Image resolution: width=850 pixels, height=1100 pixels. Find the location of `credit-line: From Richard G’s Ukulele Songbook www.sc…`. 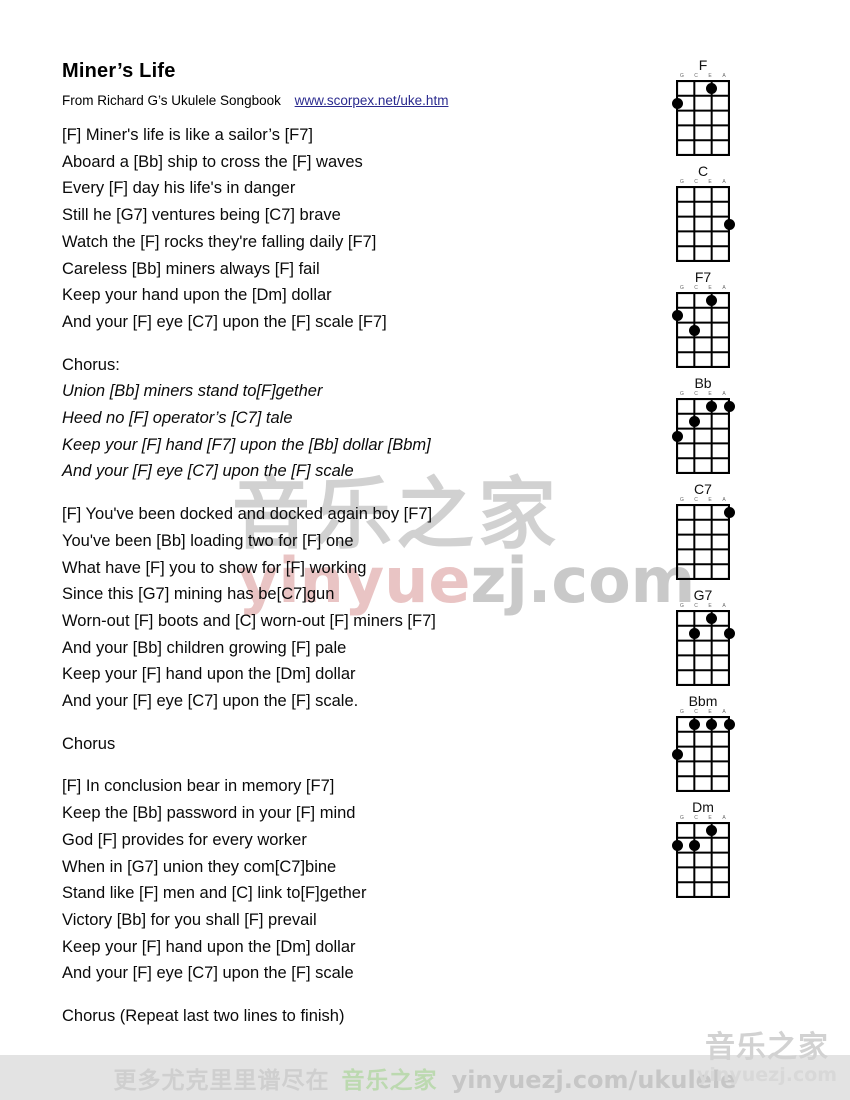

credit-line: From Richard G’s Ukulele Songbook www.sc… is located at coordinates (342, 100).